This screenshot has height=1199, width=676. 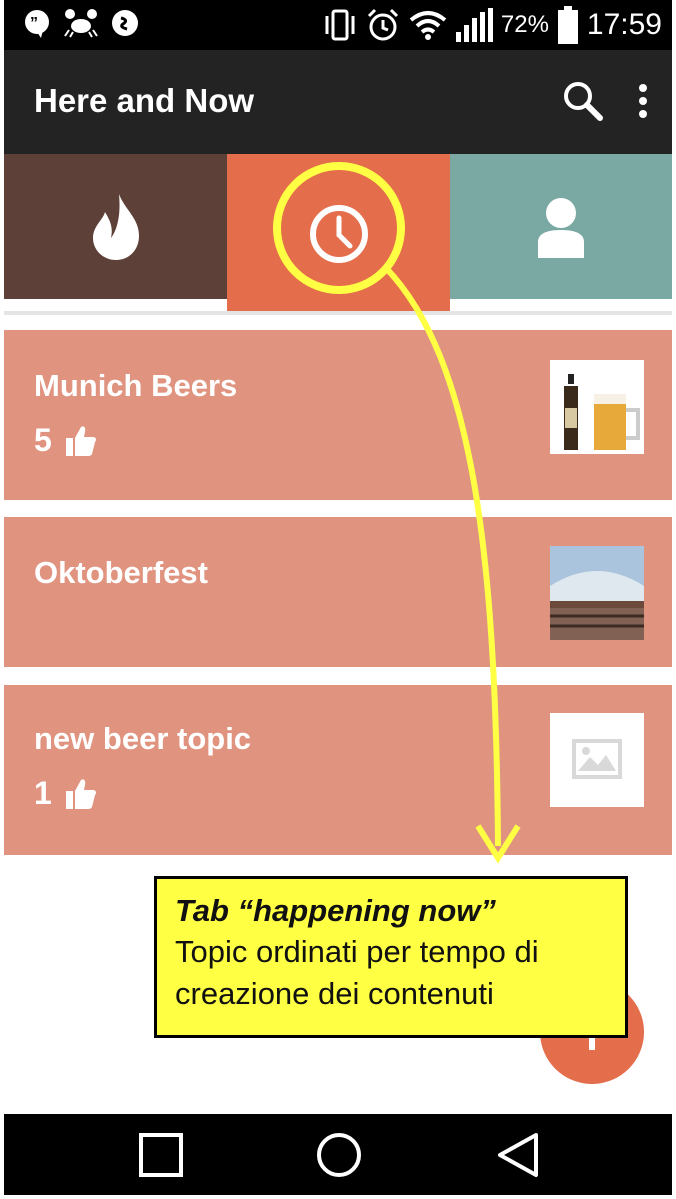 I want to click on navigation-bar, so click(x=338, y=1154).